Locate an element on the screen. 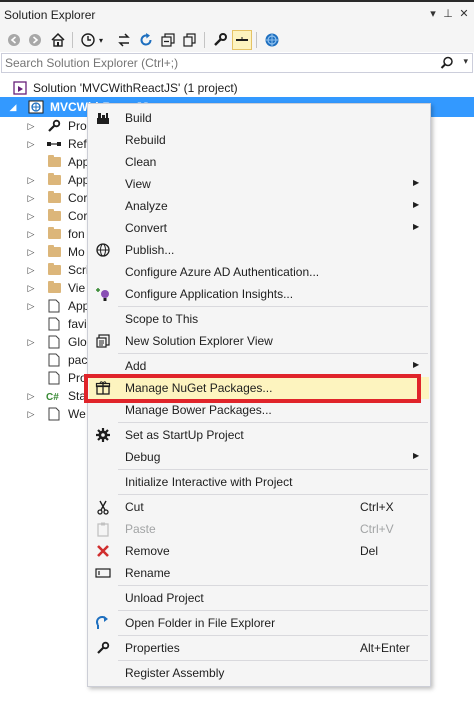 This screenshot has height=708, width=474. toolbar: ▾ is located at coordinates (237, 40).